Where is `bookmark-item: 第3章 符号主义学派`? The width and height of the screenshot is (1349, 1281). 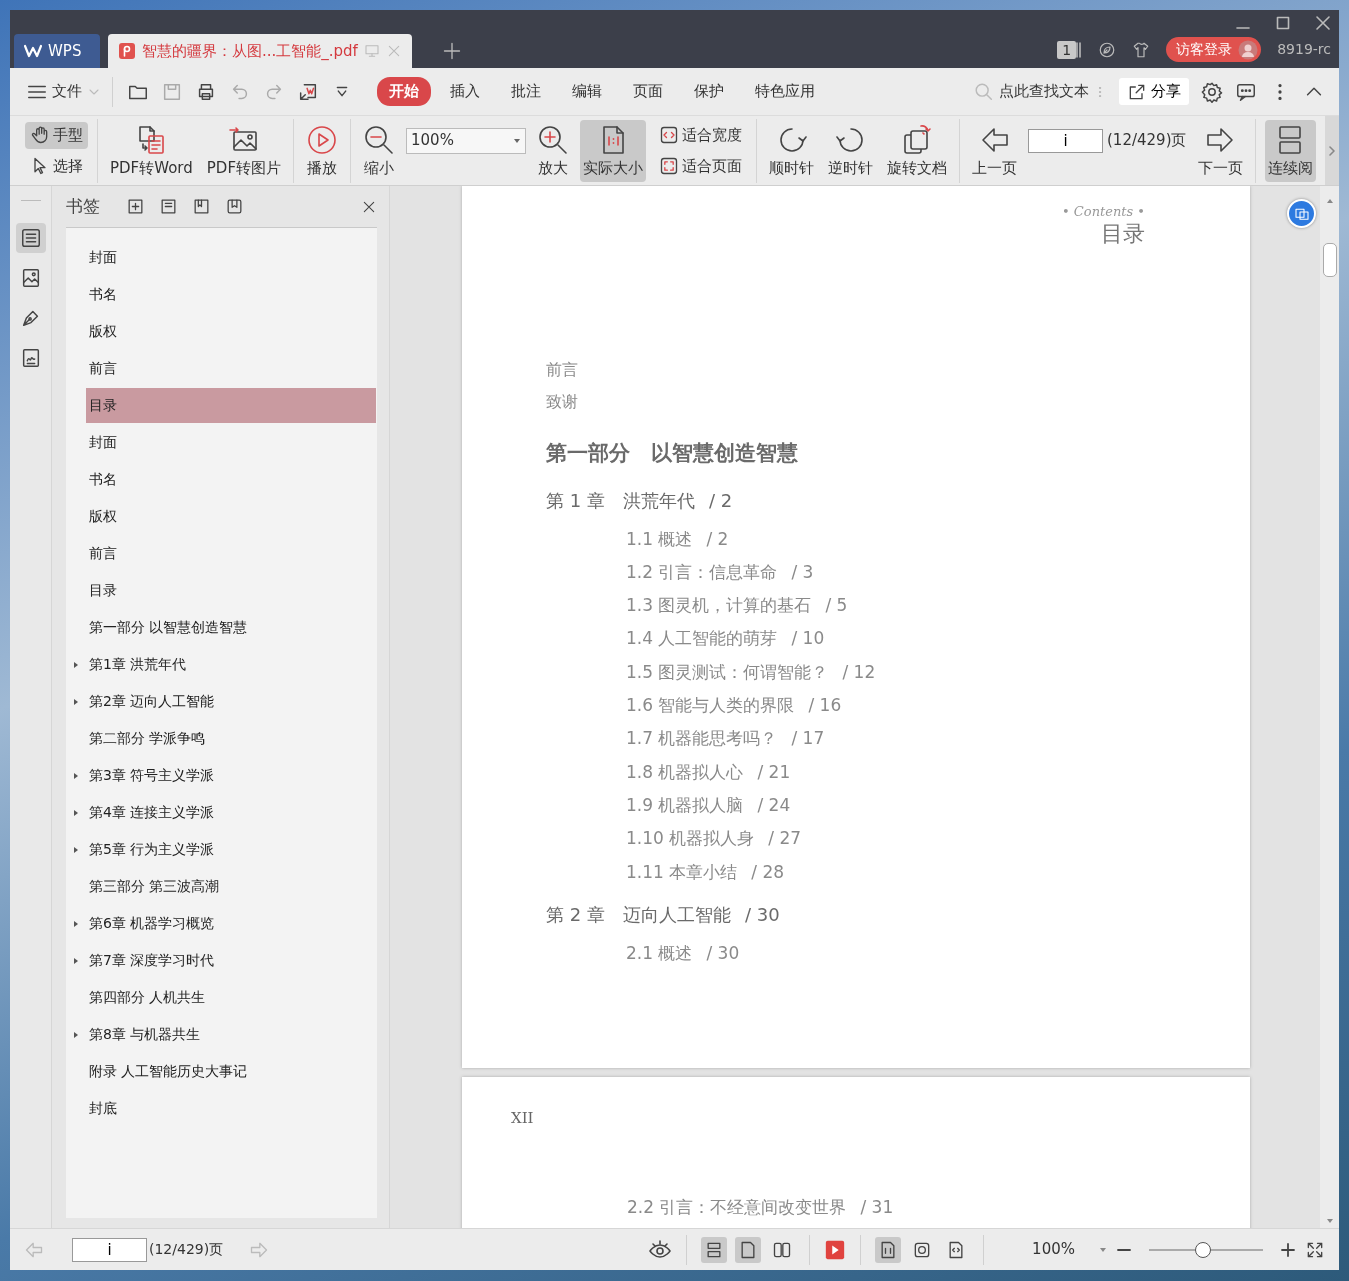 bookmark-item: 第3章 符号主义学派 is located at coordinates (231, 775).